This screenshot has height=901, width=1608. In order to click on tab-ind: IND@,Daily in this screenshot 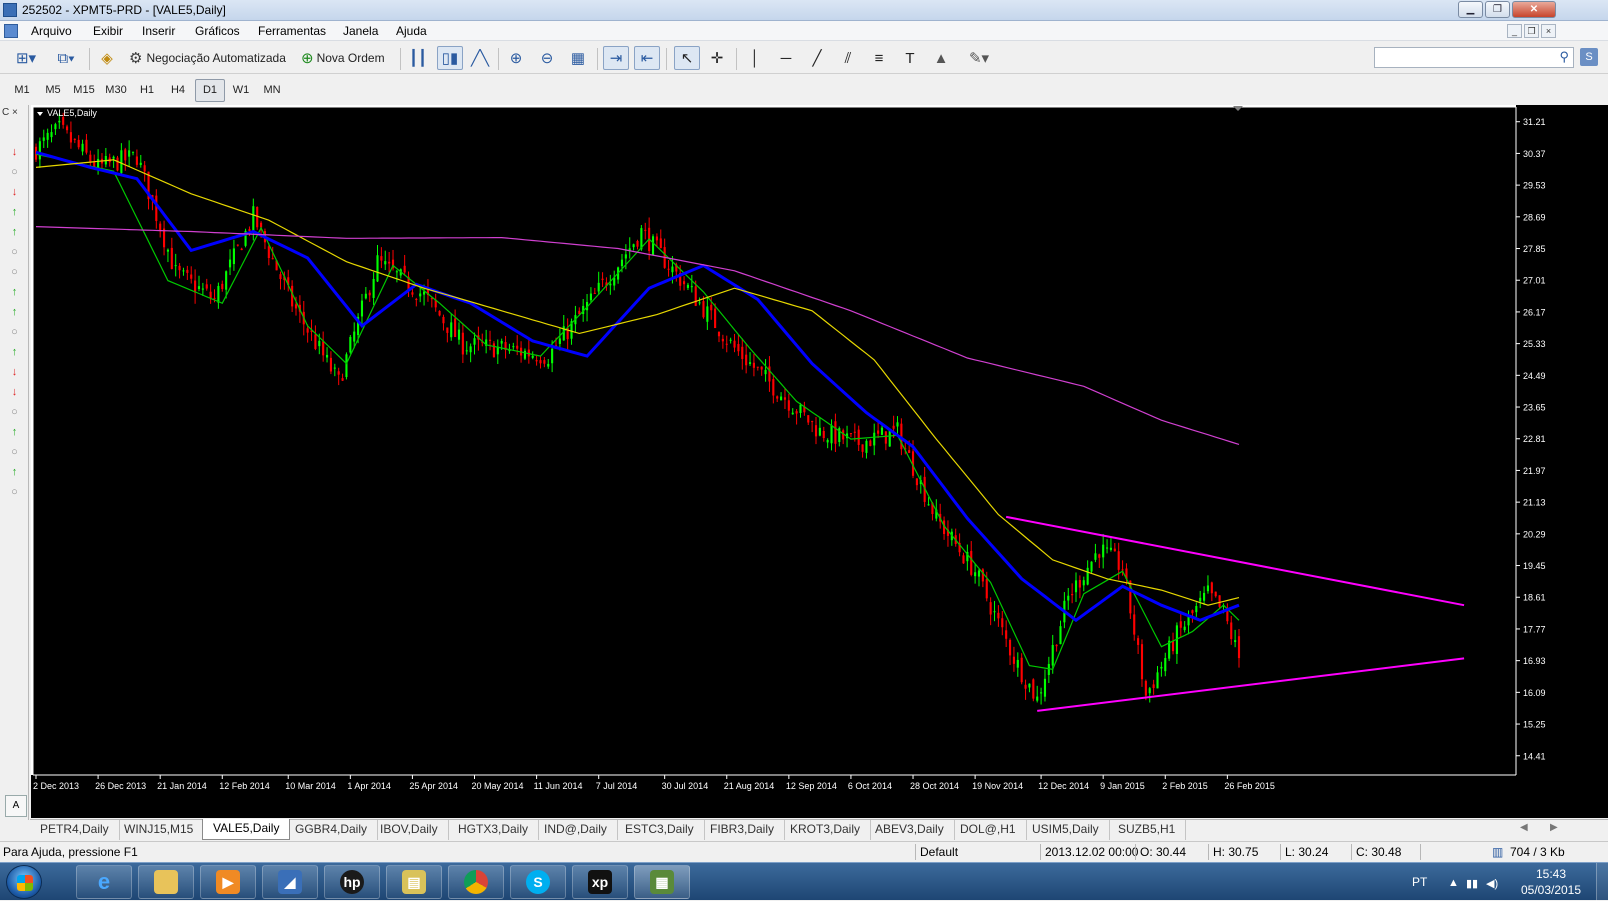, I will do `click(576, 830)`.